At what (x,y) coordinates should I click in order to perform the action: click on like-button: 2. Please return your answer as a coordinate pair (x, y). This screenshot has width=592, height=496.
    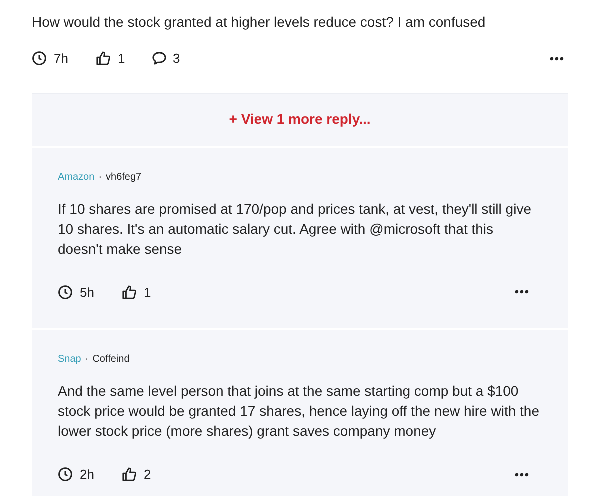
    Looking at the image, I should click on (150, 474).